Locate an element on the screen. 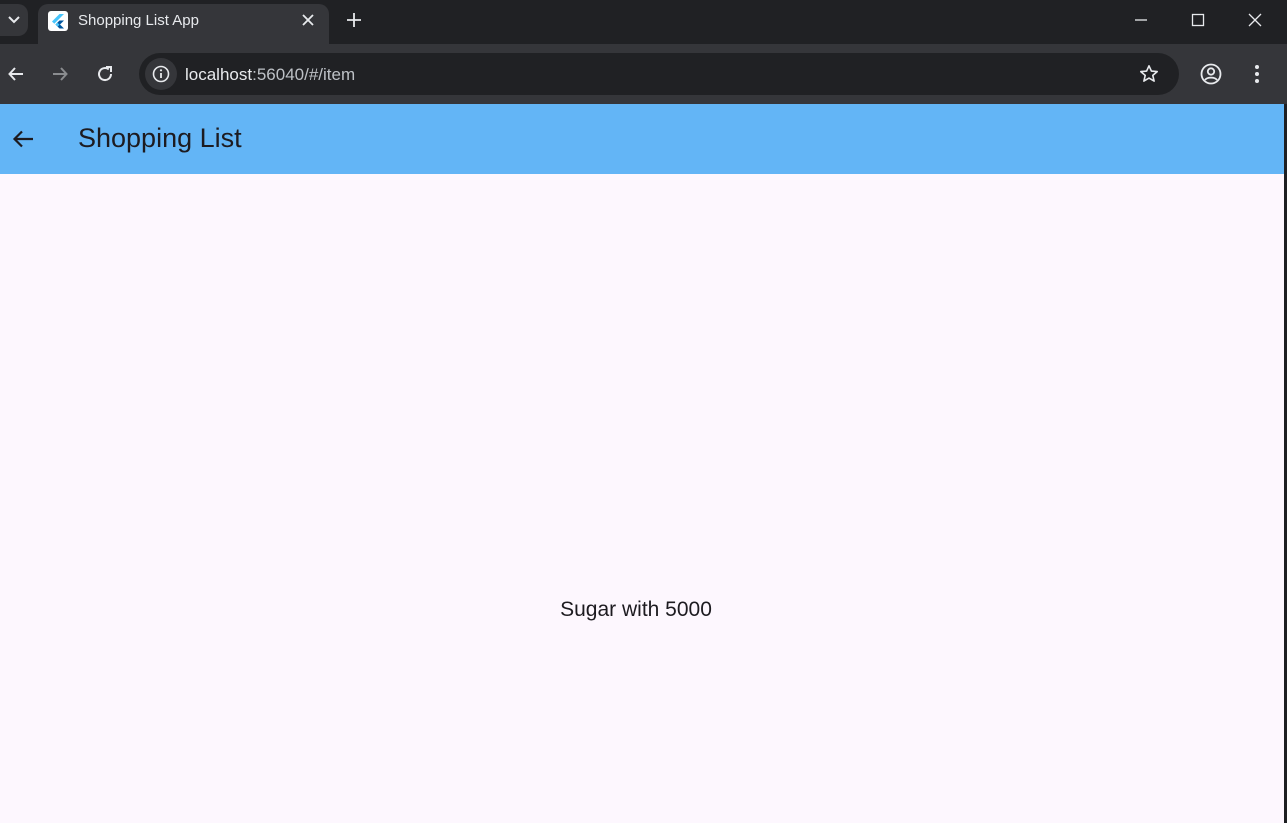 Image resolution: width=1287 pixels, height=823 pixels. page-title: Shopping List is located at coordinates (160, 138).